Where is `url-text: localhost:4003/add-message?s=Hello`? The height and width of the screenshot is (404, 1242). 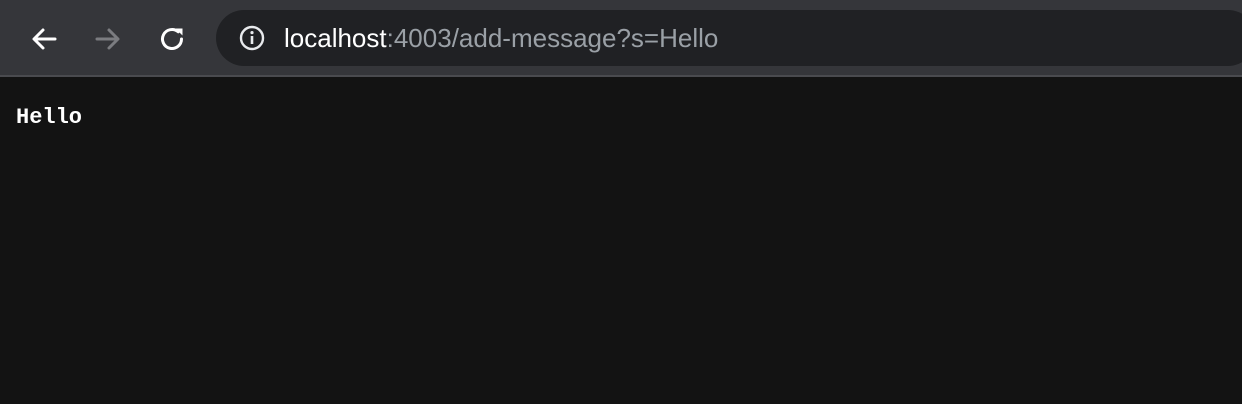
url-text: localhost:4003/add-message?s=Hello is located at coordinates (501, 38).